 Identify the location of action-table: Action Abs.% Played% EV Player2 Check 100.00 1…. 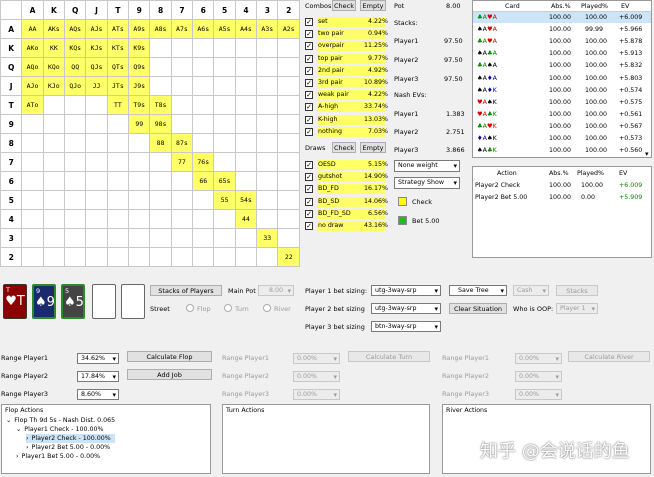
(562, 212).